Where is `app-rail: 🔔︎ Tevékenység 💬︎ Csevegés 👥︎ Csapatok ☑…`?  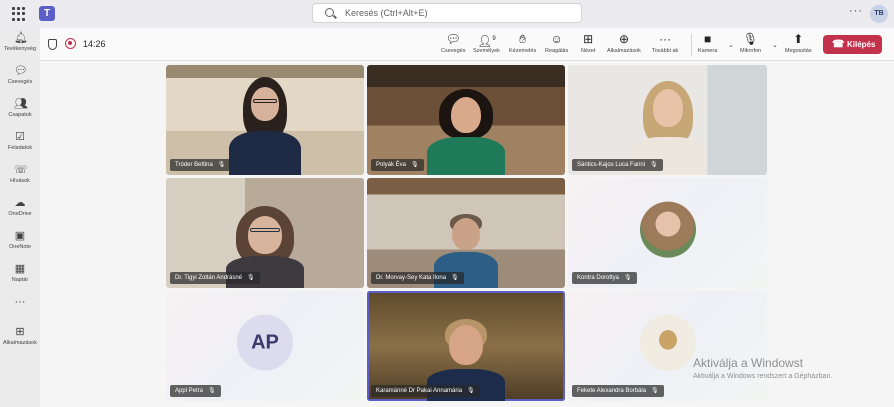
app-rail: 🔔︎ Tevékenység 💬︎ Csevegés 👥︎ Csapatok ☑… is located at coordinates (20, 217).